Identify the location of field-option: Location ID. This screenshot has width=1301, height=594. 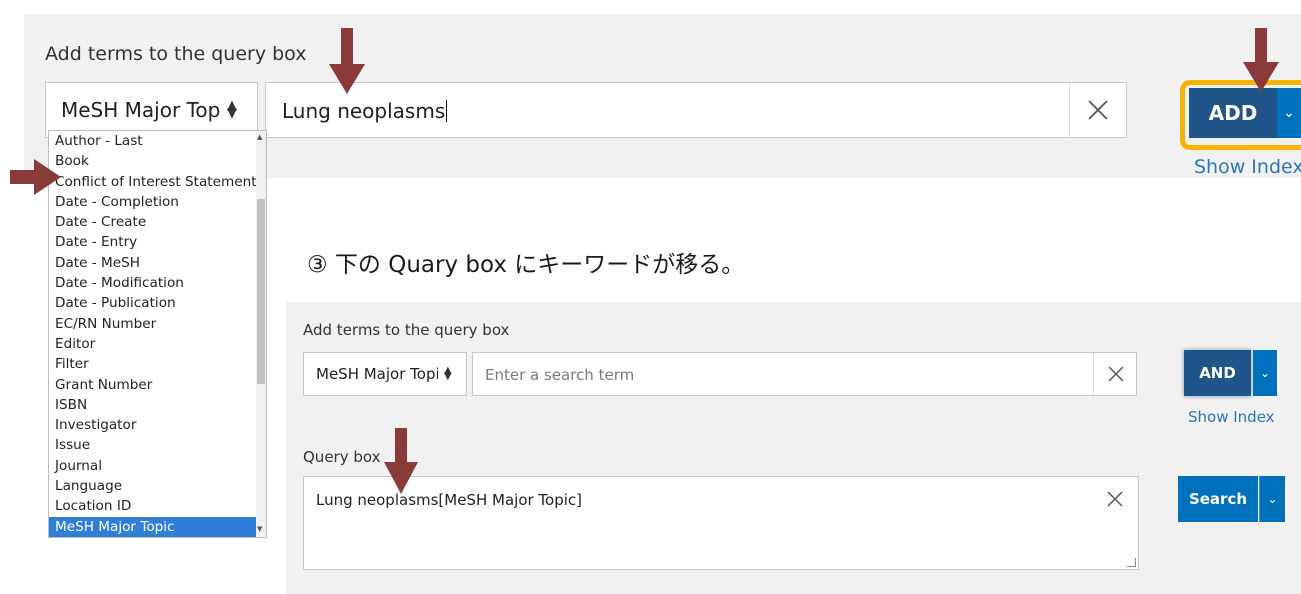
(153, 506).